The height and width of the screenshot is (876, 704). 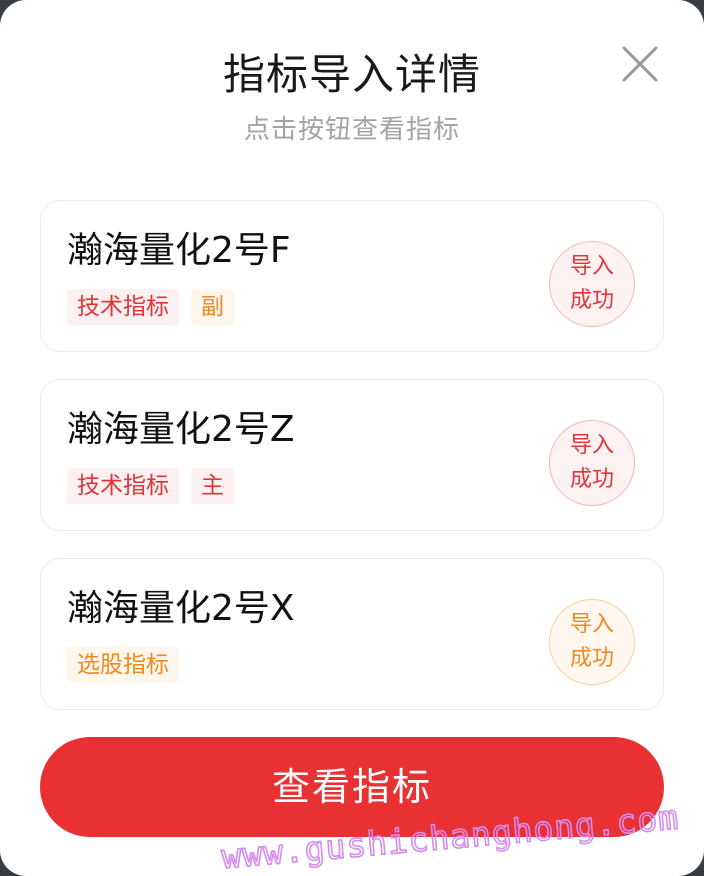 What do you see at coordinates (181, 429) in the screenshot?
I see `indicator-name: 瀚海量化2号Z` at bounding box center [181, 429].